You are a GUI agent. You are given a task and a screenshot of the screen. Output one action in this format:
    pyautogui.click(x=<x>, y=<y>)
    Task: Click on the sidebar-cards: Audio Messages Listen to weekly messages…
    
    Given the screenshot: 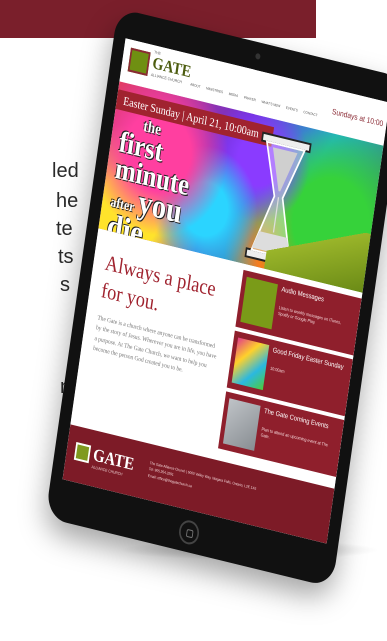 What is the action you would take?
    pyautogui.click(x=289, y=375)
    